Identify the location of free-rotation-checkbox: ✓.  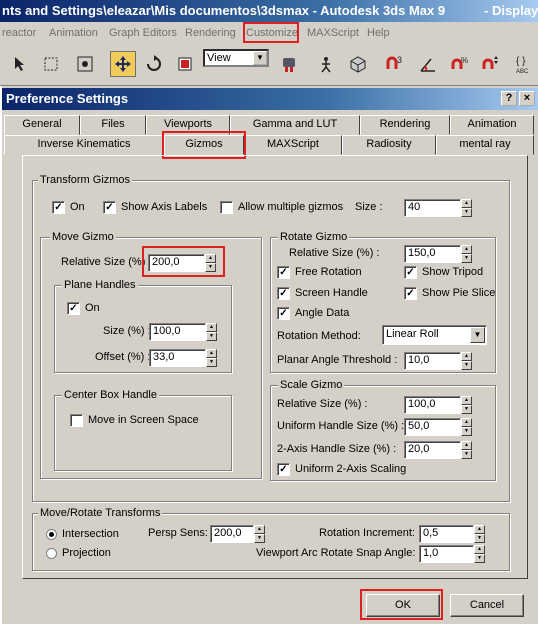
(283, 272).